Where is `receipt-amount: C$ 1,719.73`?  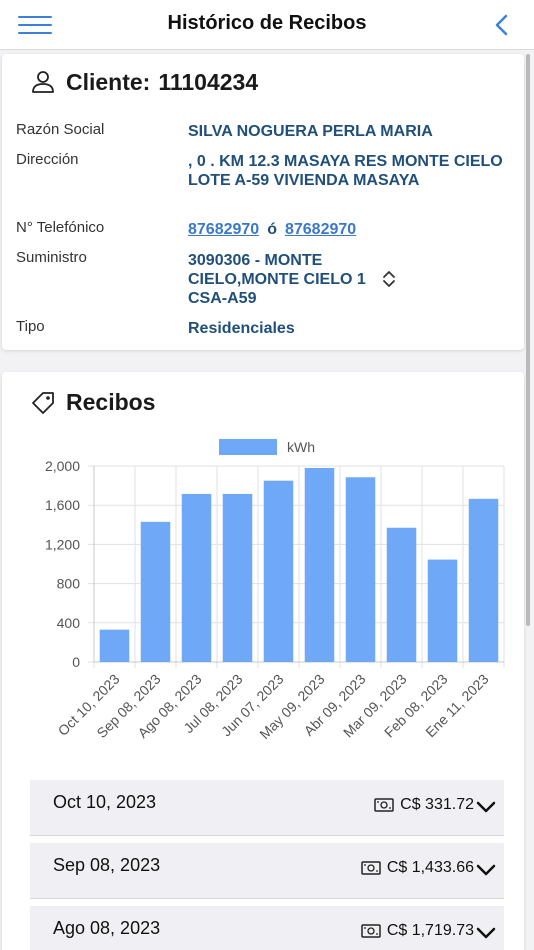 receipt-amount: C$ 1,719.73 is located at coordinates (430, 930).